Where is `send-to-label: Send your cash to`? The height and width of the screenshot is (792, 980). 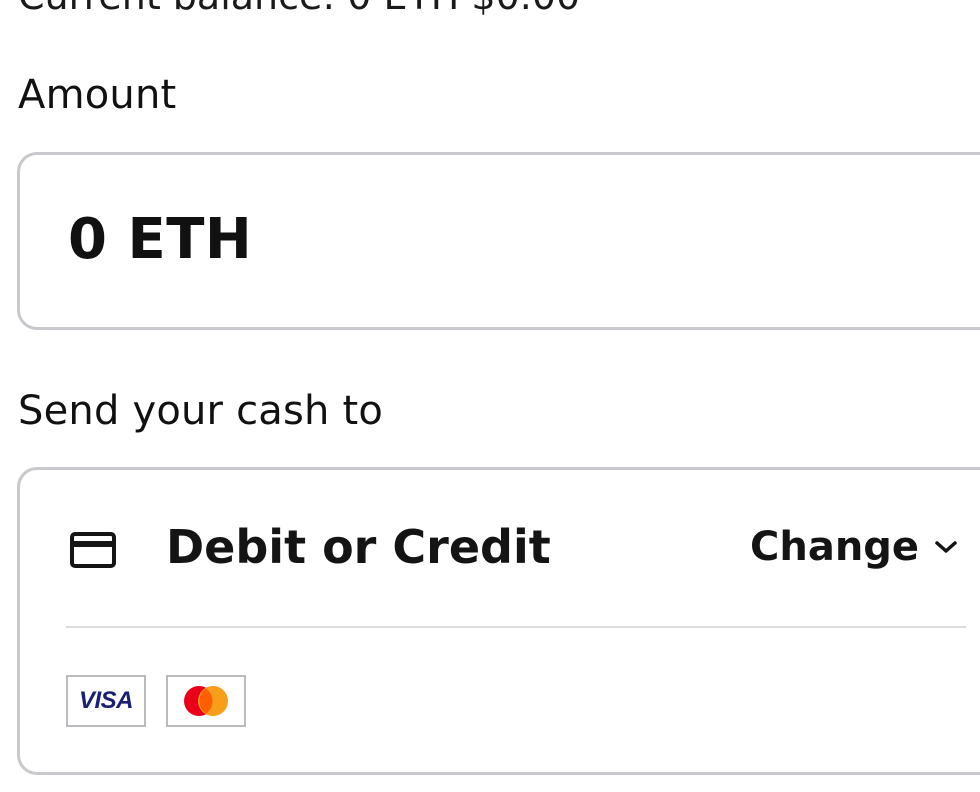 send-to-label: Send your cash to is located at coordinates (201, 411).